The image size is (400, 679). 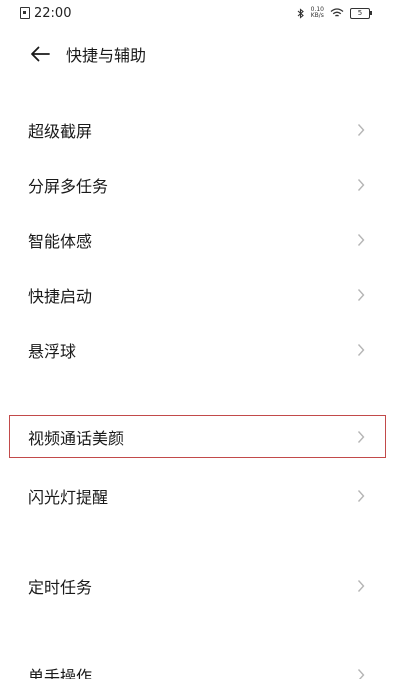 I want to click on status-right: 0.10 KB/s 5, so click(x=334, y=13).